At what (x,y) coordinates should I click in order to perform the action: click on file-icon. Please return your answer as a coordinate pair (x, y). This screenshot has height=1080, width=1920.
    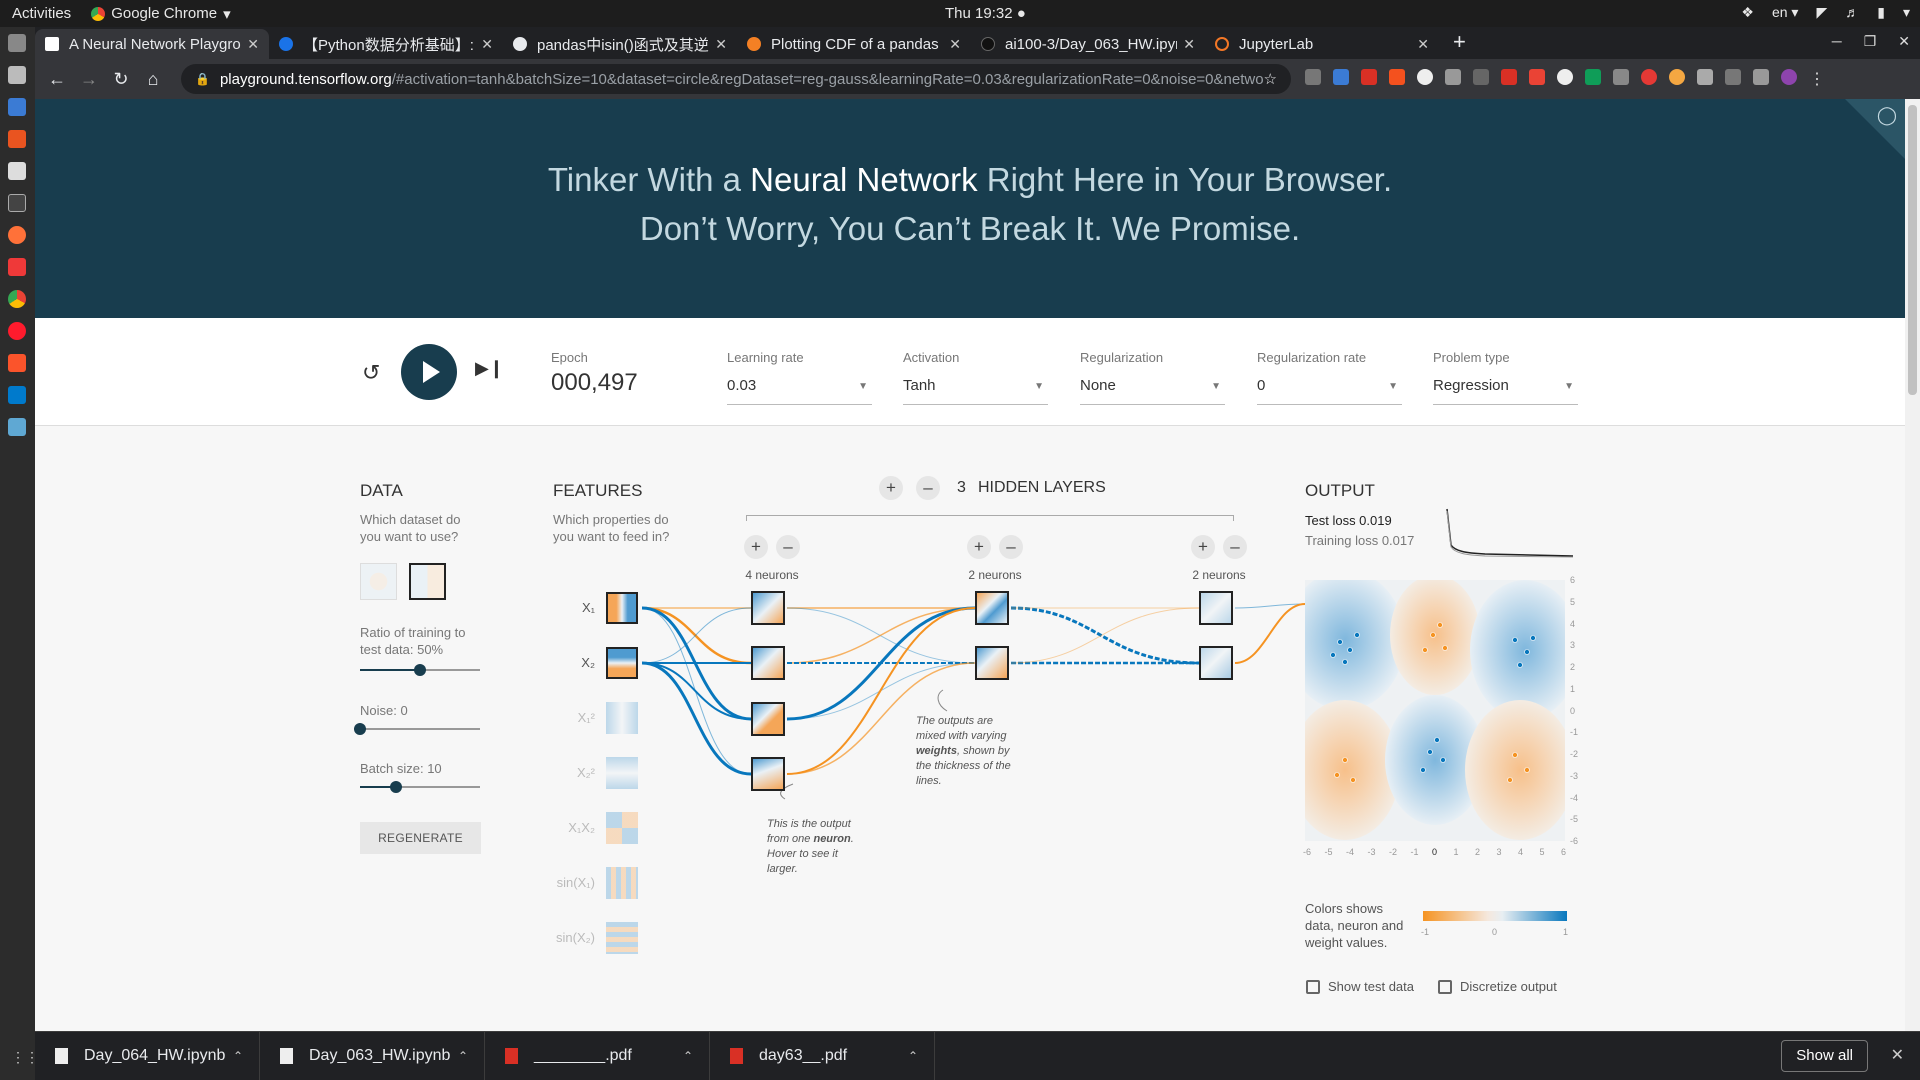
    Looking at the image, I should click on (286, 1056).